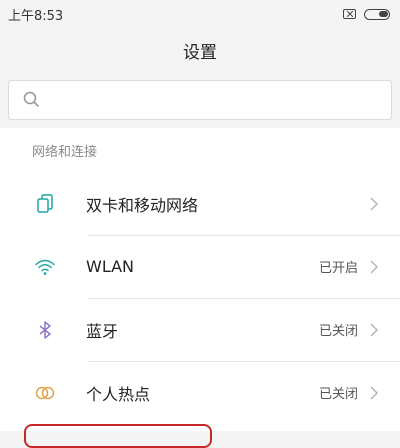 The height and width of the screenshot is (448, 400). Describe the element at coordinates (102, 331) in the screenshot. I see `settings-item-label: 蓝牙` at that location.